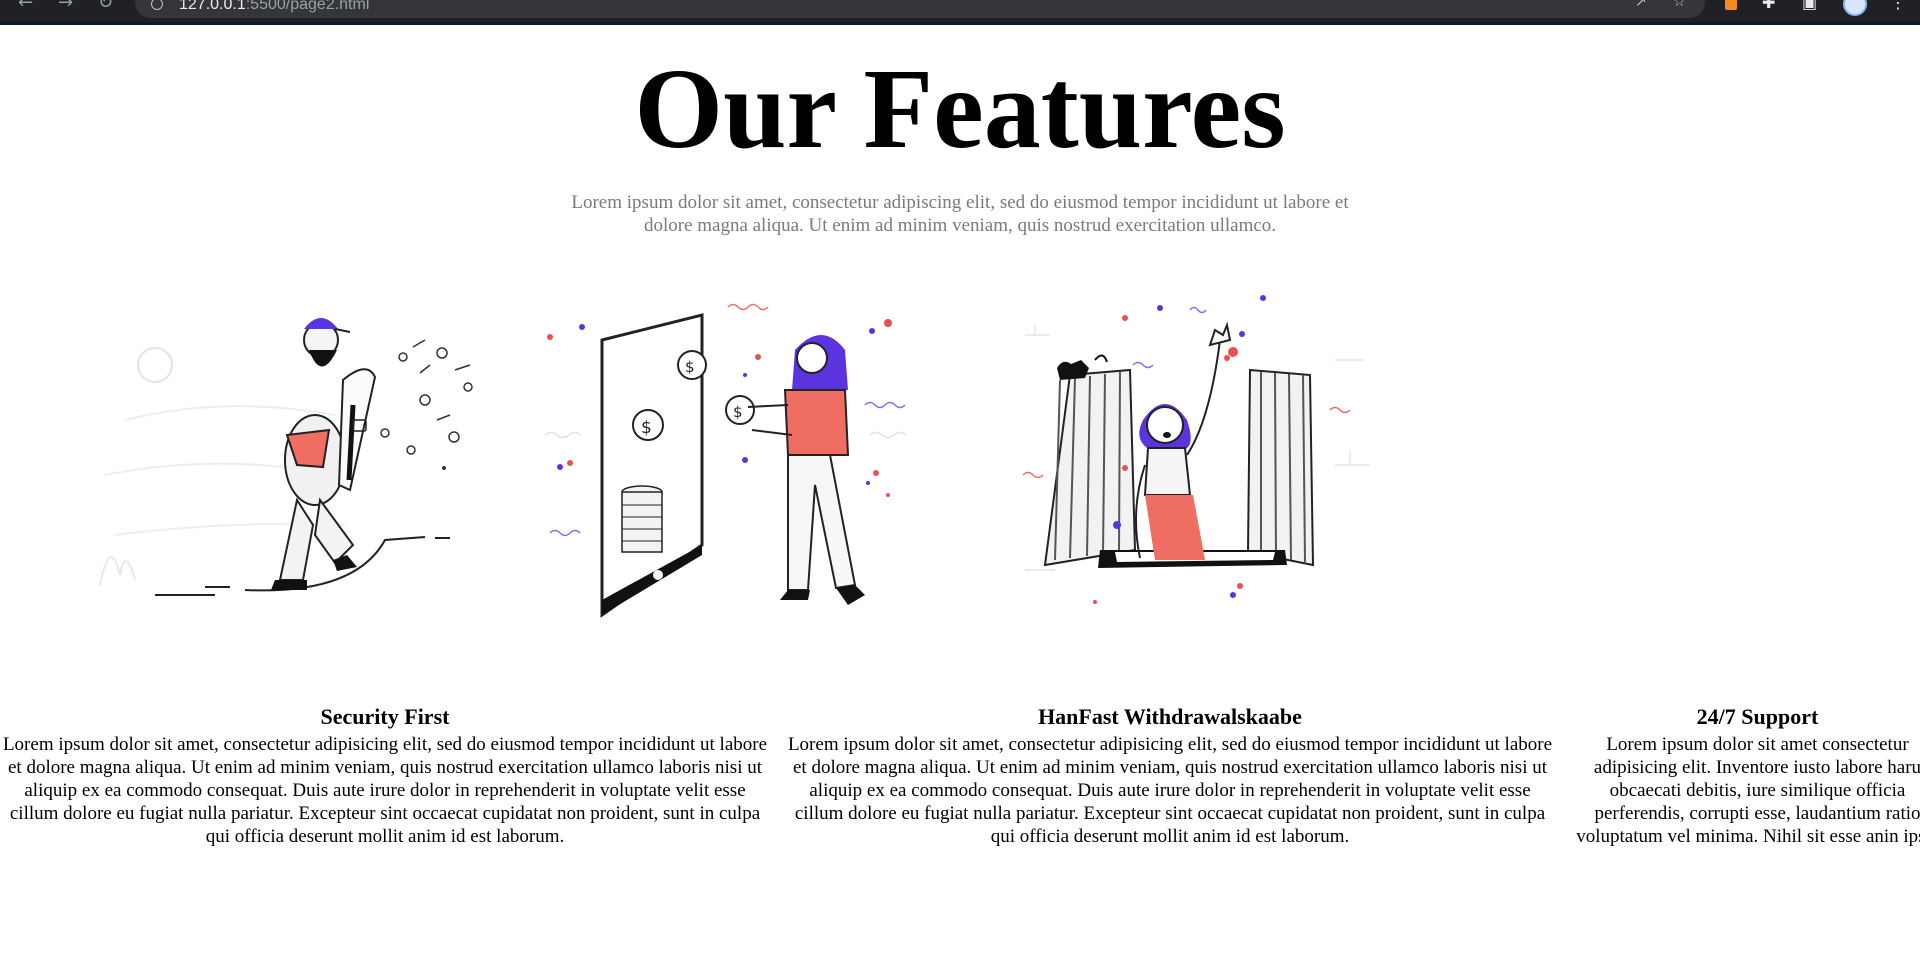 The height and width of the screenshot is (972, 1920). Describe the element at coordinates (25, 6) in the screenshot. I see `back-arrow-icon: ←` at that location.